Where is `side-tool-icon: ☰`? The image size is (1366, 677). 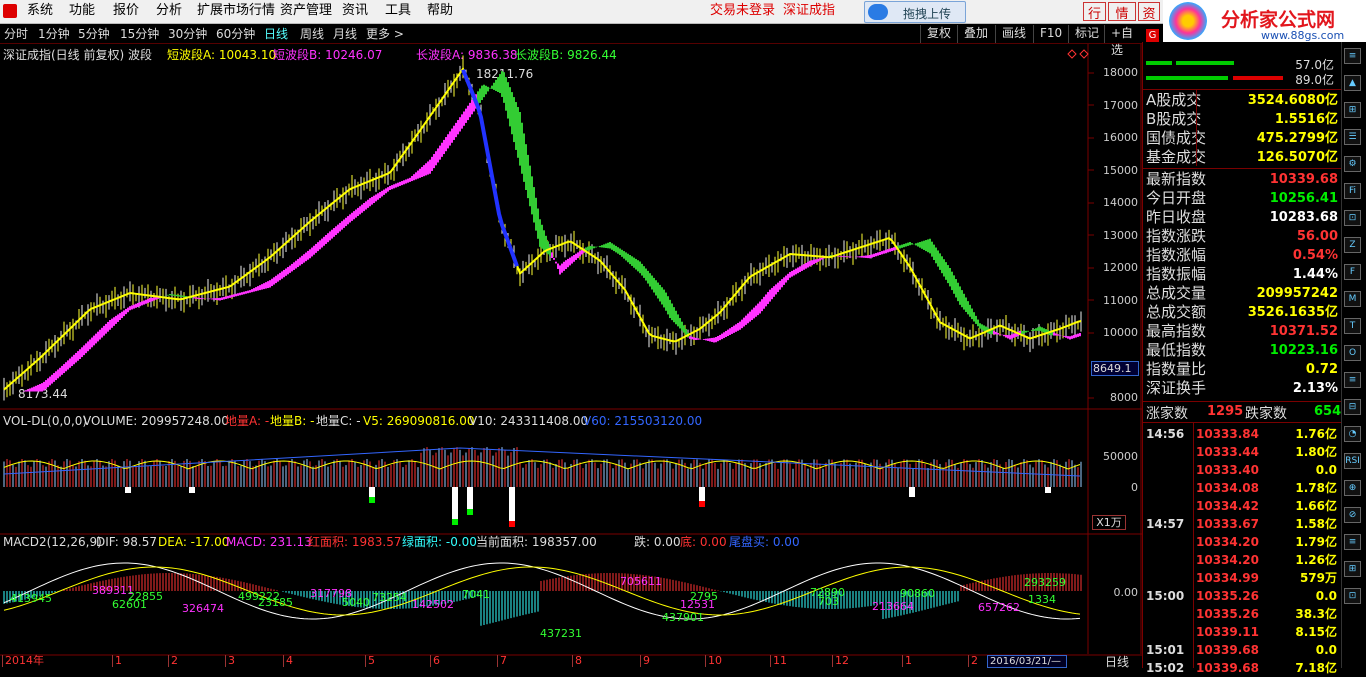 side-tool-icon: ☰ is located at coordinates (1352, 137).